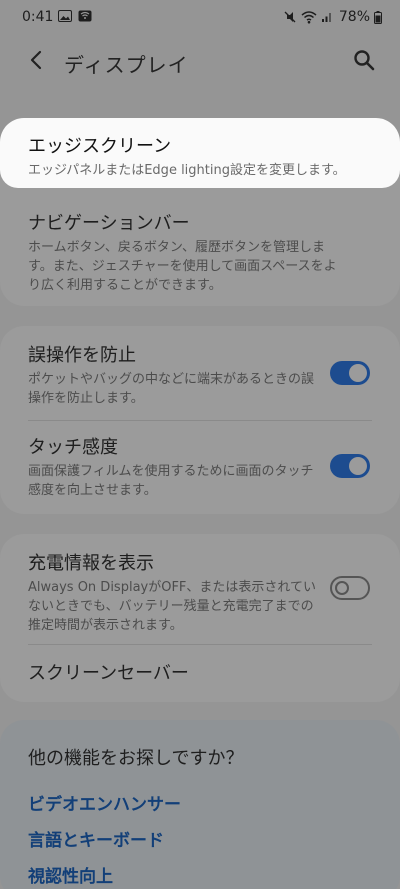 Image resolution: width=400 pixels, height=889 pixels. I want to click on search-icon, so click(364, 62).